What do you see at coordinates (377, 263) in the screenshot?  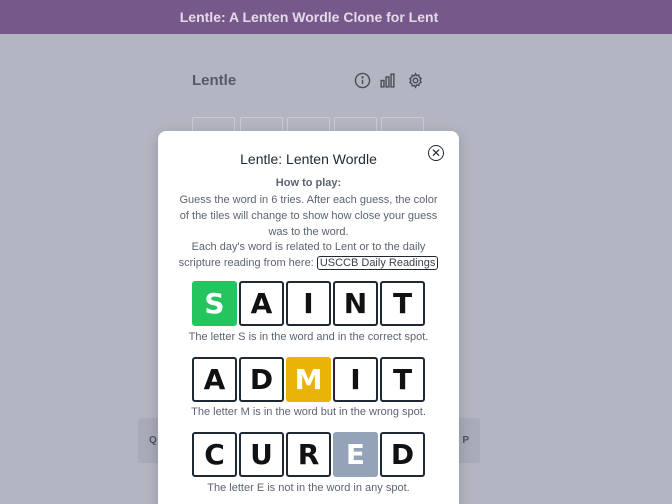 I see `usccb-readings-link: USCCB Daily Readings` at bounding box center [377, 263].